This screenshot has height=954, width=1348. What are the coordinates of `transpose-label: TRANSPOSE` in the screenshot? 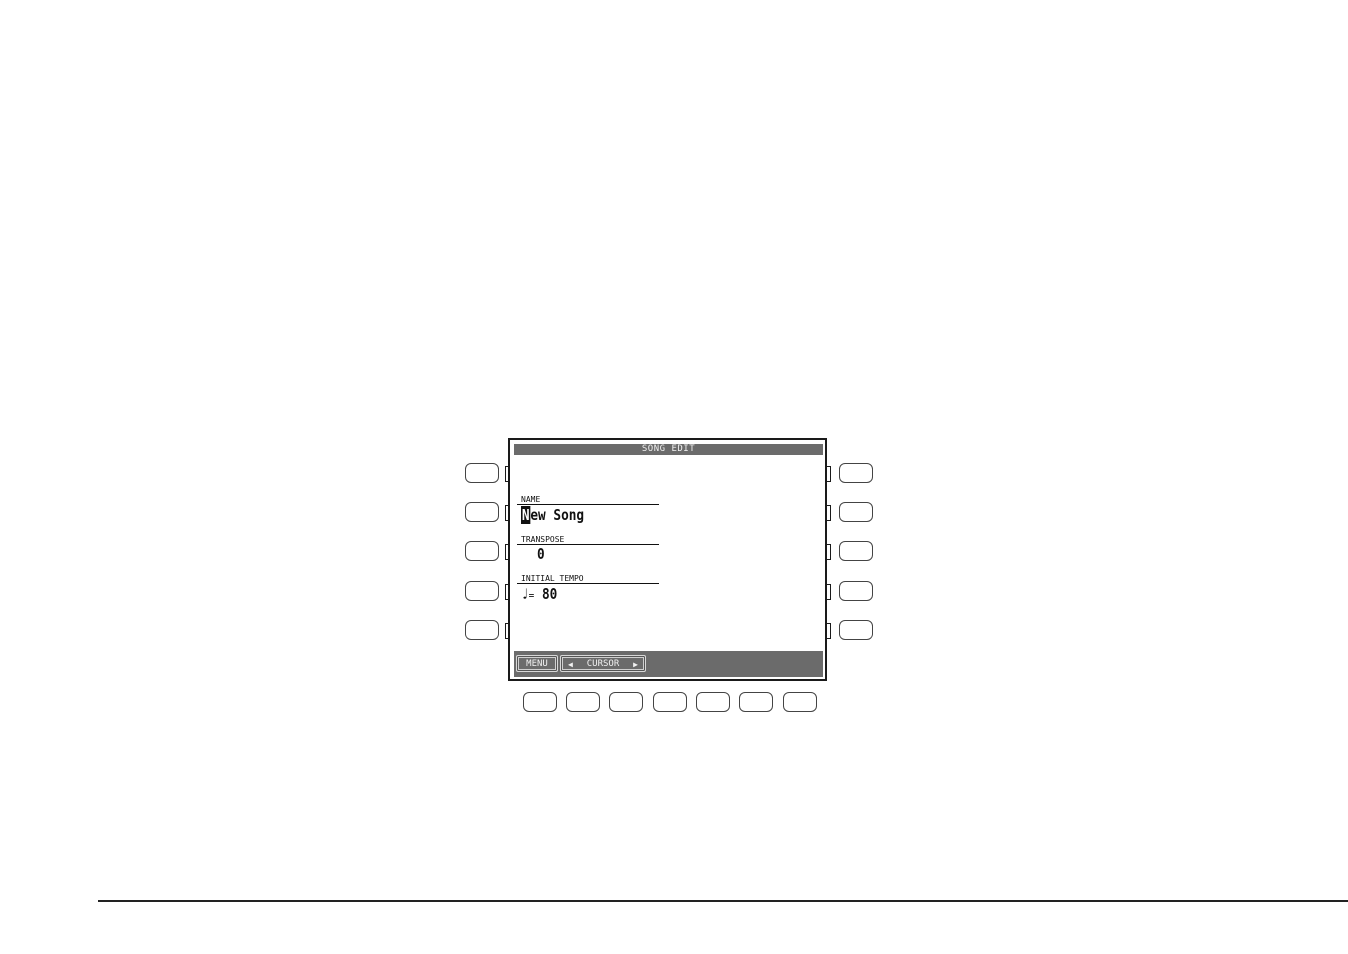 It's located at (588, 540).